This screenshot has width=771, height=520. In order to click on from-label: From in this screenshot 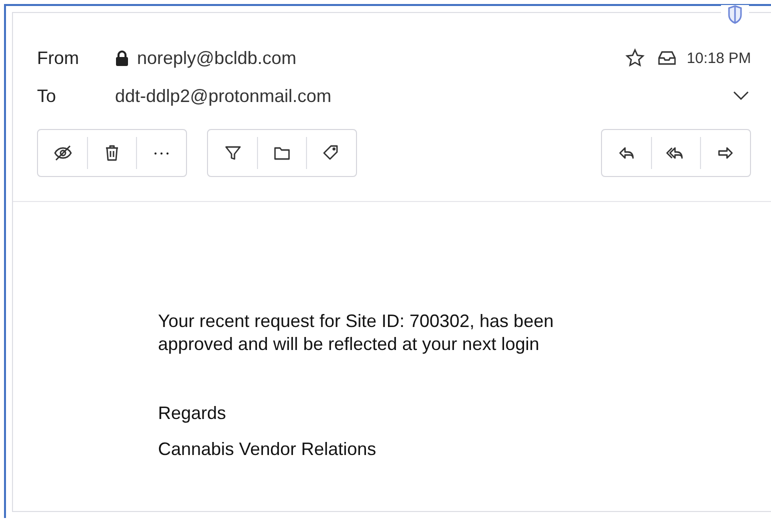, I will do `click(58, 58)`.